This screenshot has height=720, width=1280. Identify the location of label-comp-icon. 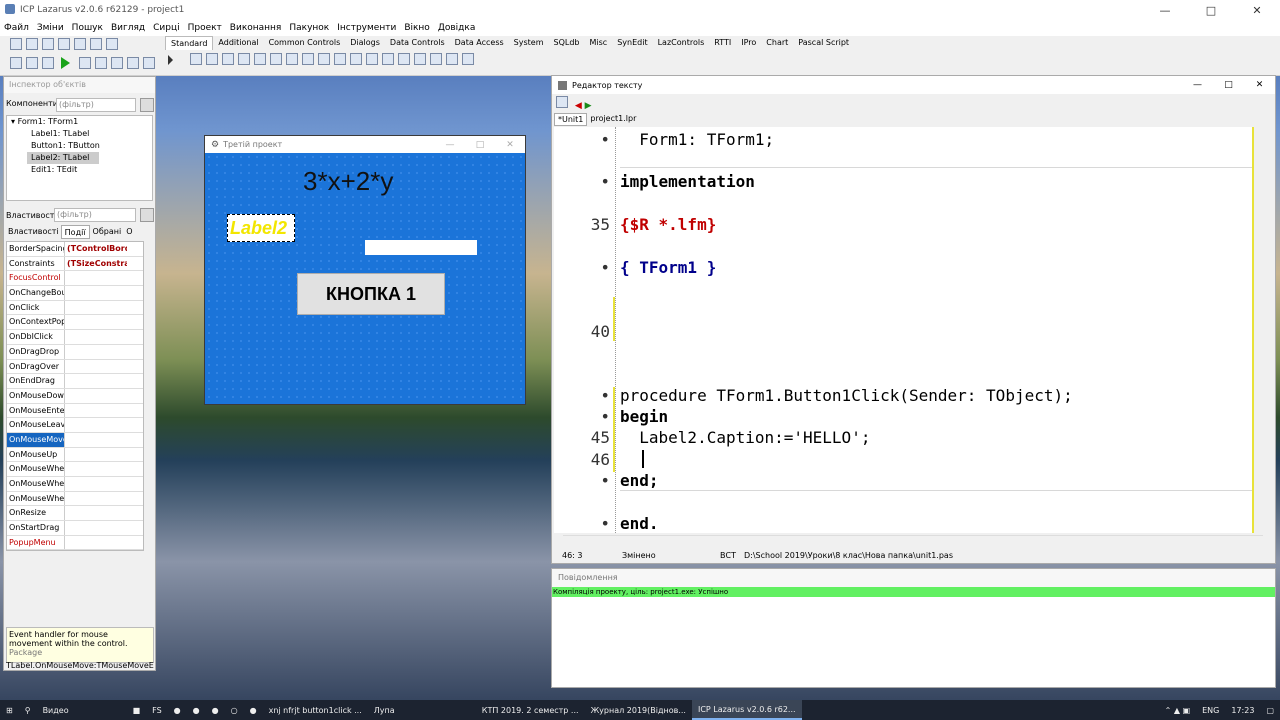
(243, 59).